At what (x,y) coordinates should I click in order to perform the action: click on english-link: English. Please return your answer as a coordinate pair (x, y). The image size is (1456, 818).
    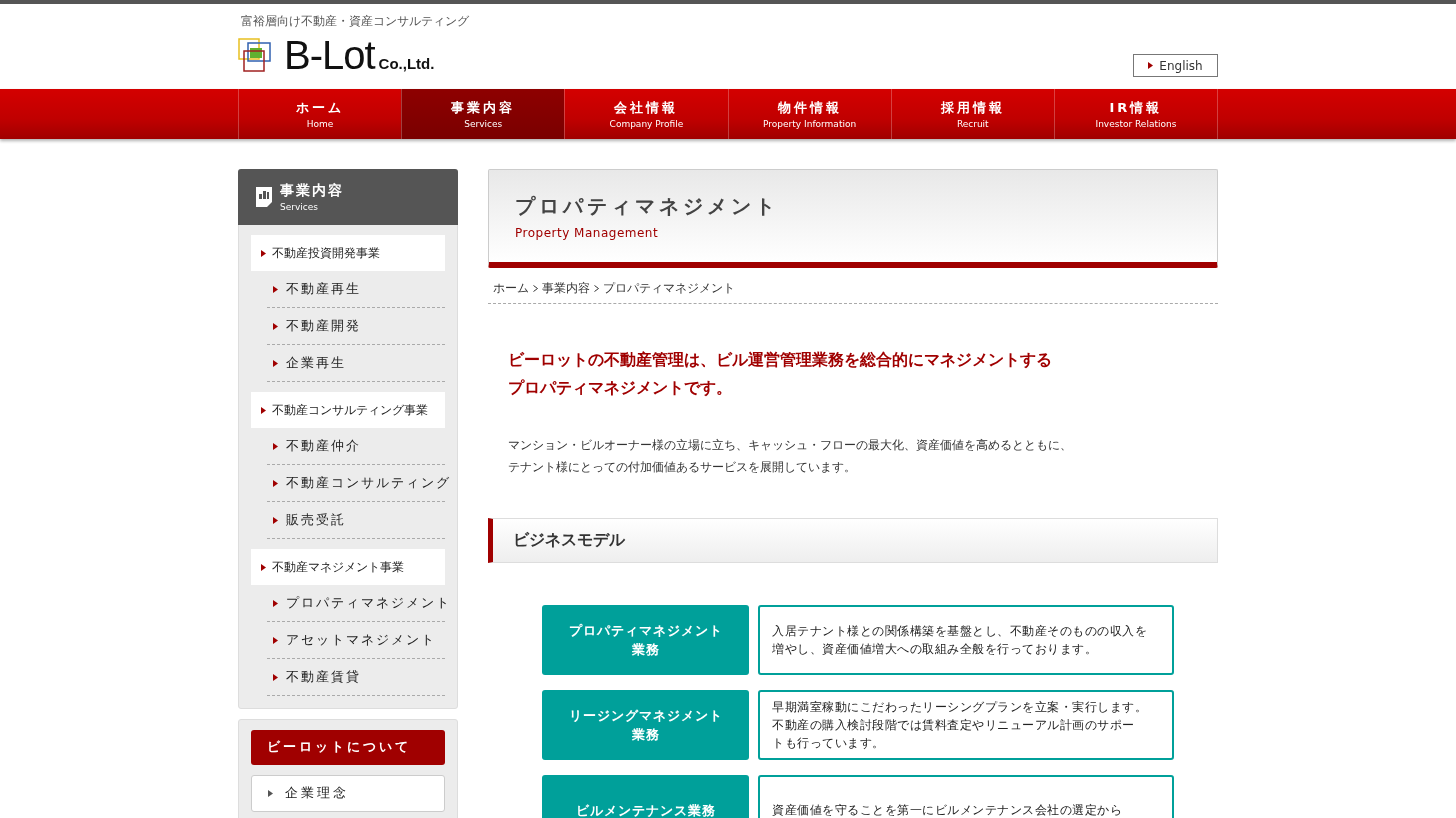
    Looking at the image, I should click on (1175, 65).